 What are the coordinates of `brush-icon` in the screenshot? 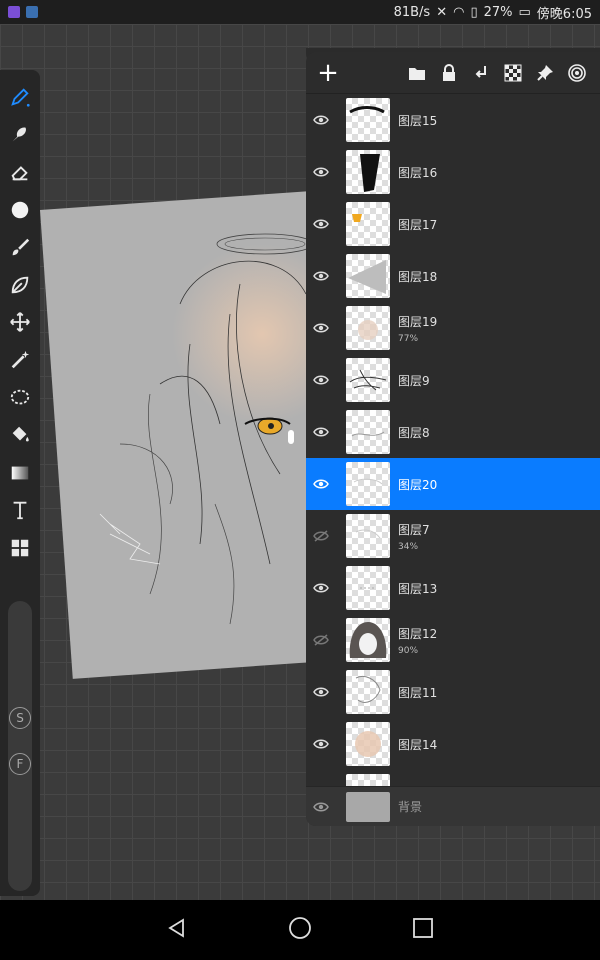 It's located at (20, 247).